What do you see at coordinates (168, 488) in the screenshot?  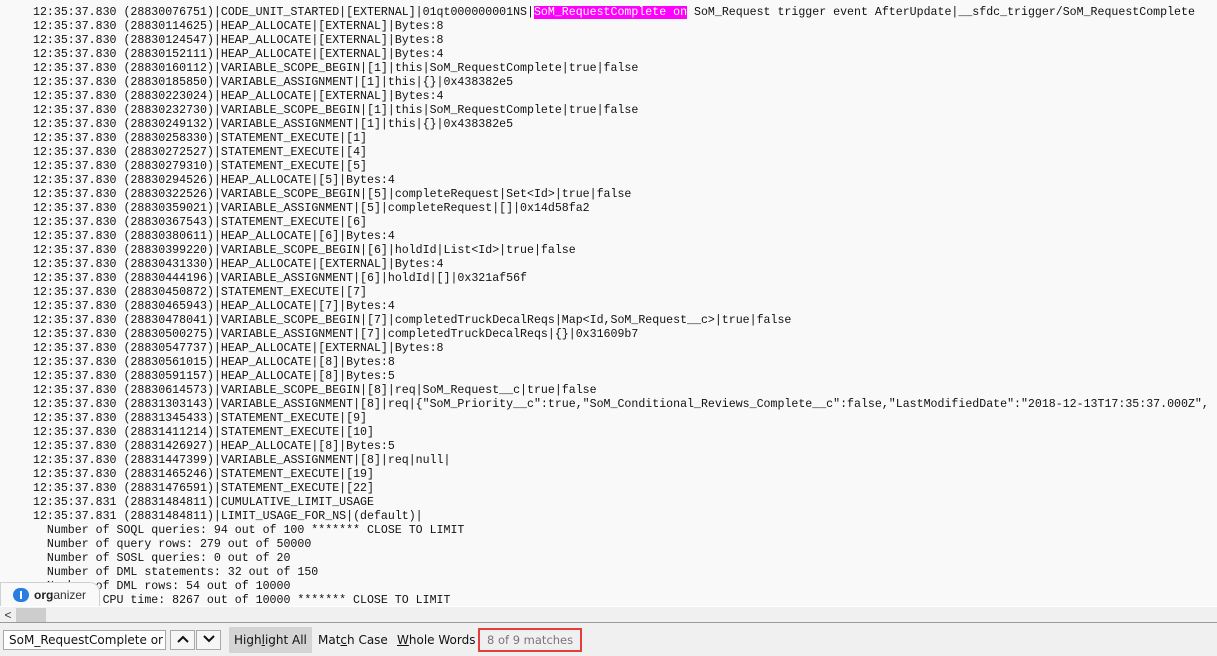 I see `log-event-id: (28831476591)` at bounding box center [168, 488].